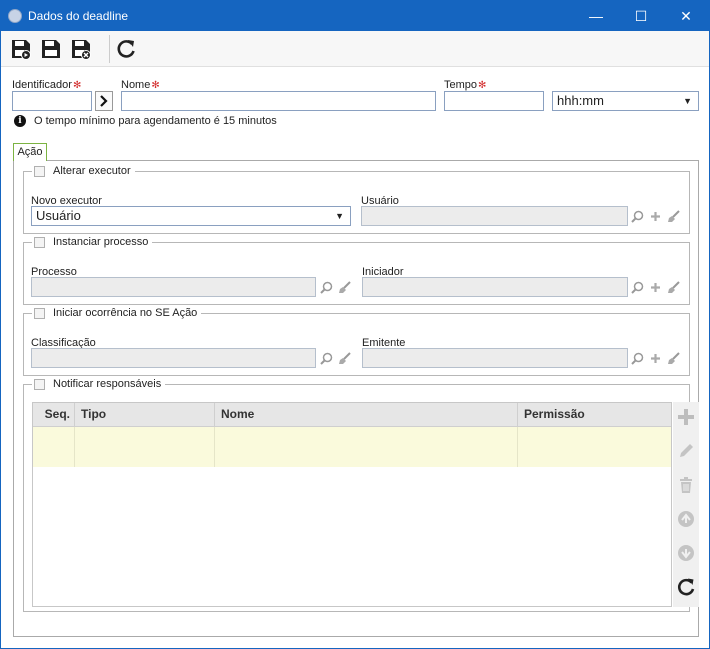 Image resolution: width=710 pixels, height=649 pixels. Describe the element at coordinates (366, 415) in the screenshot. I see `column-header-nome: Nome` at that location.